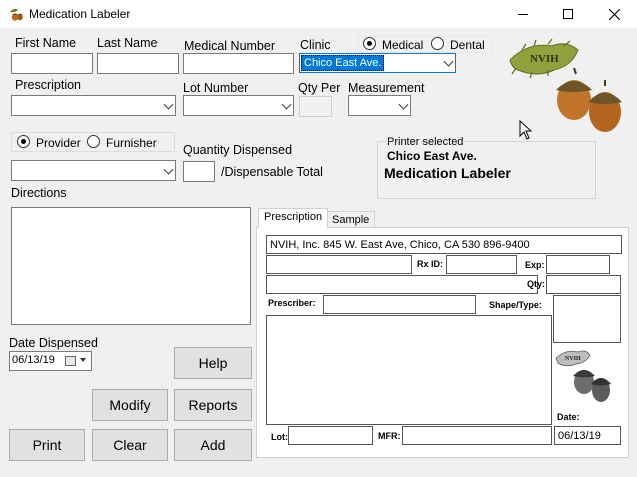 This screenshot has width=637, height=477. What do you see at coordinates (130, 445) in the screenshot?
I see `clear-button: Clear` at bounding box center [130, 445].